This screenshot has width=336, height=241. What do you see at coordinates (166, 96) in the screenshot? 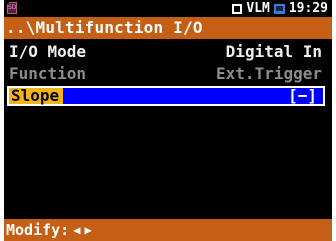
I see `setting-row-slope: Slope [−]` at bounding box center [166, 96].